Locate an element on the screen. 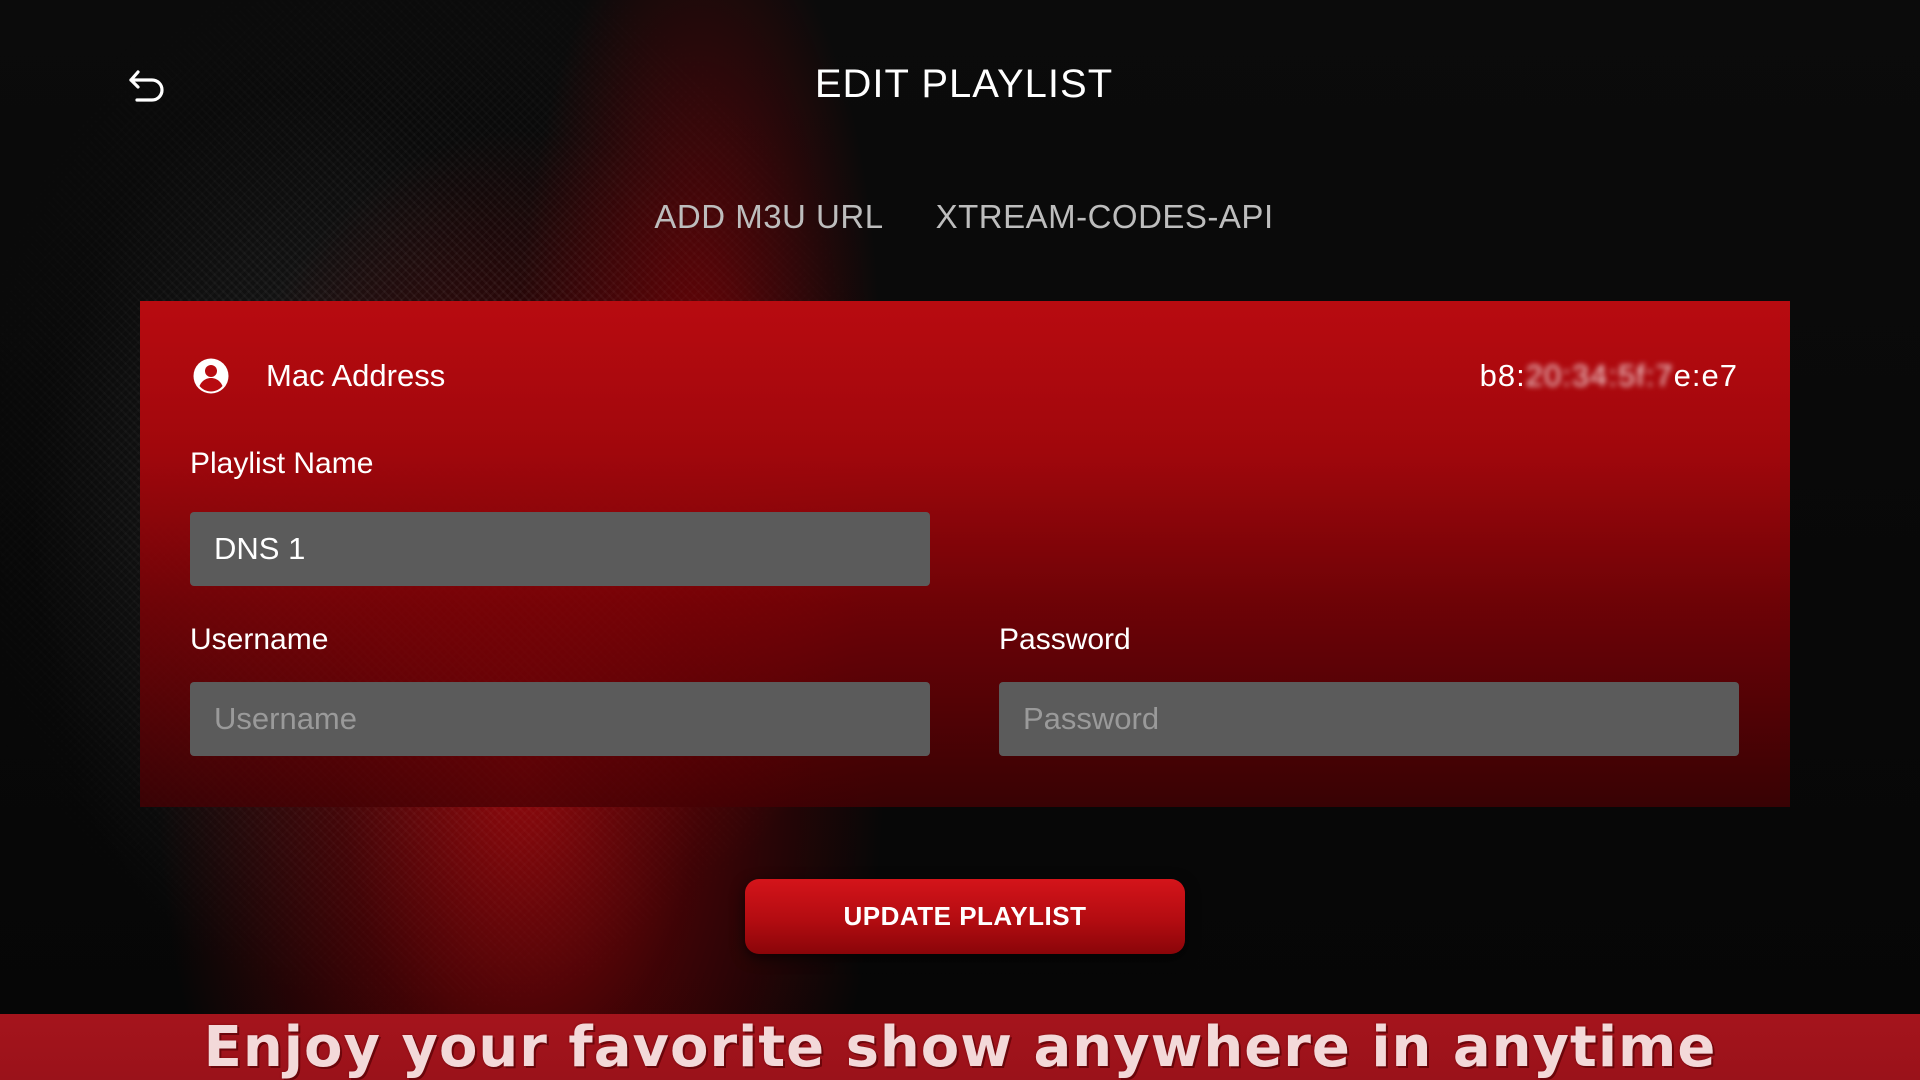  password-input is located at coordinates (1369, 719).